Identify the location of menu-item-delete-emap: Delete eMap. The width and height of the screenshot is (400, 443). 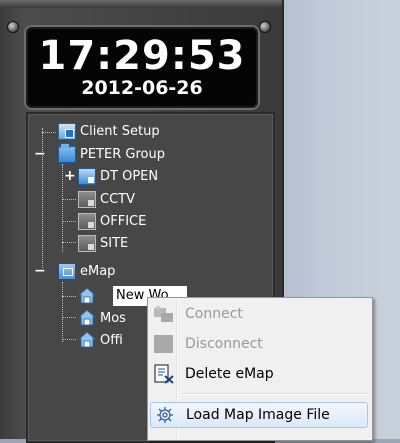
(259, 374).